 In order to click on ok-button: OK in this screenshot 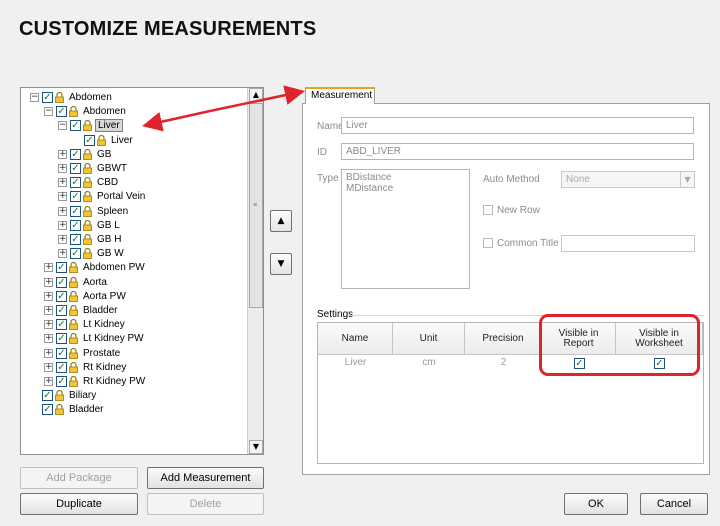, I will do `click(596, 504)`.